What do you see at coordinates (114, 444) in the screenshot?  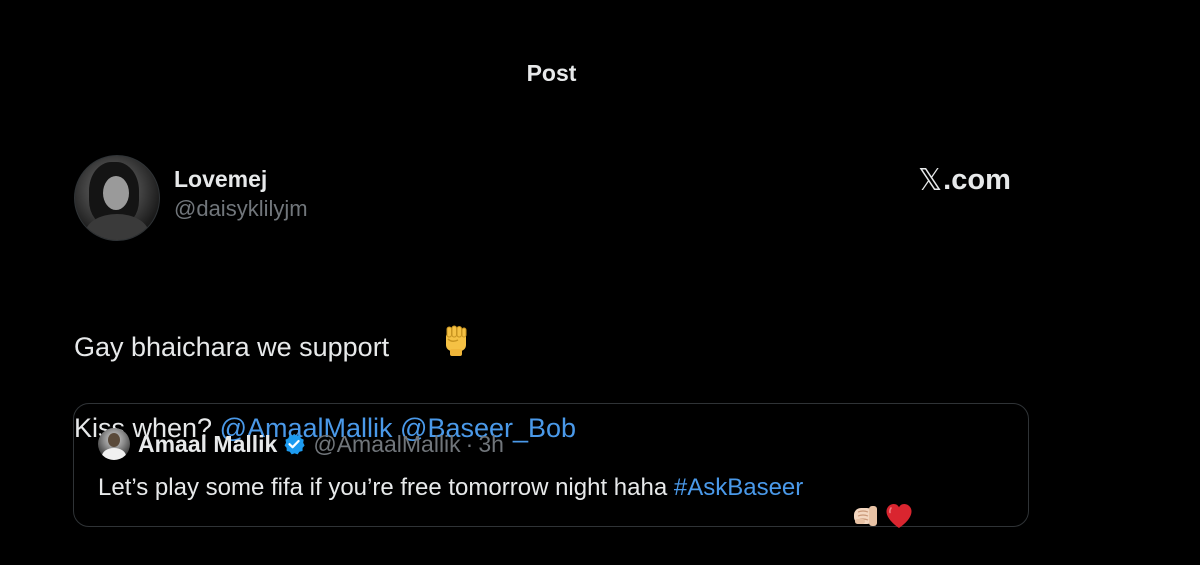 I see `quoted-author-avatar` at bounding box center [114, 444].